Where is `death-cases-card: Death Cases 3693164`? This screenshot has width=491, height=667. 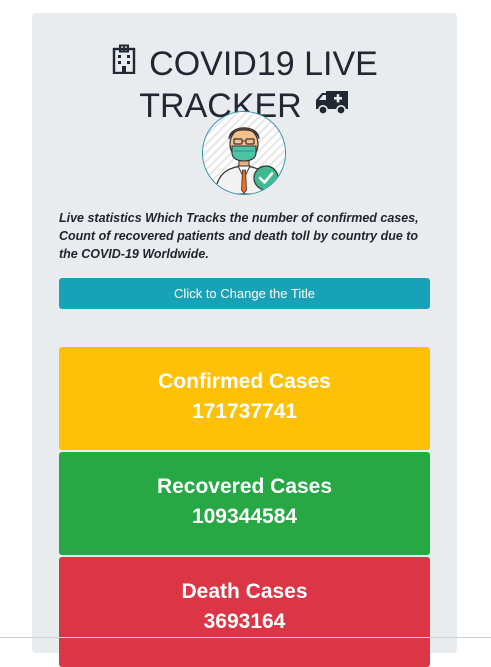
death-cases-card: Death Cases 3693164 is located at coordinates (244, 612).